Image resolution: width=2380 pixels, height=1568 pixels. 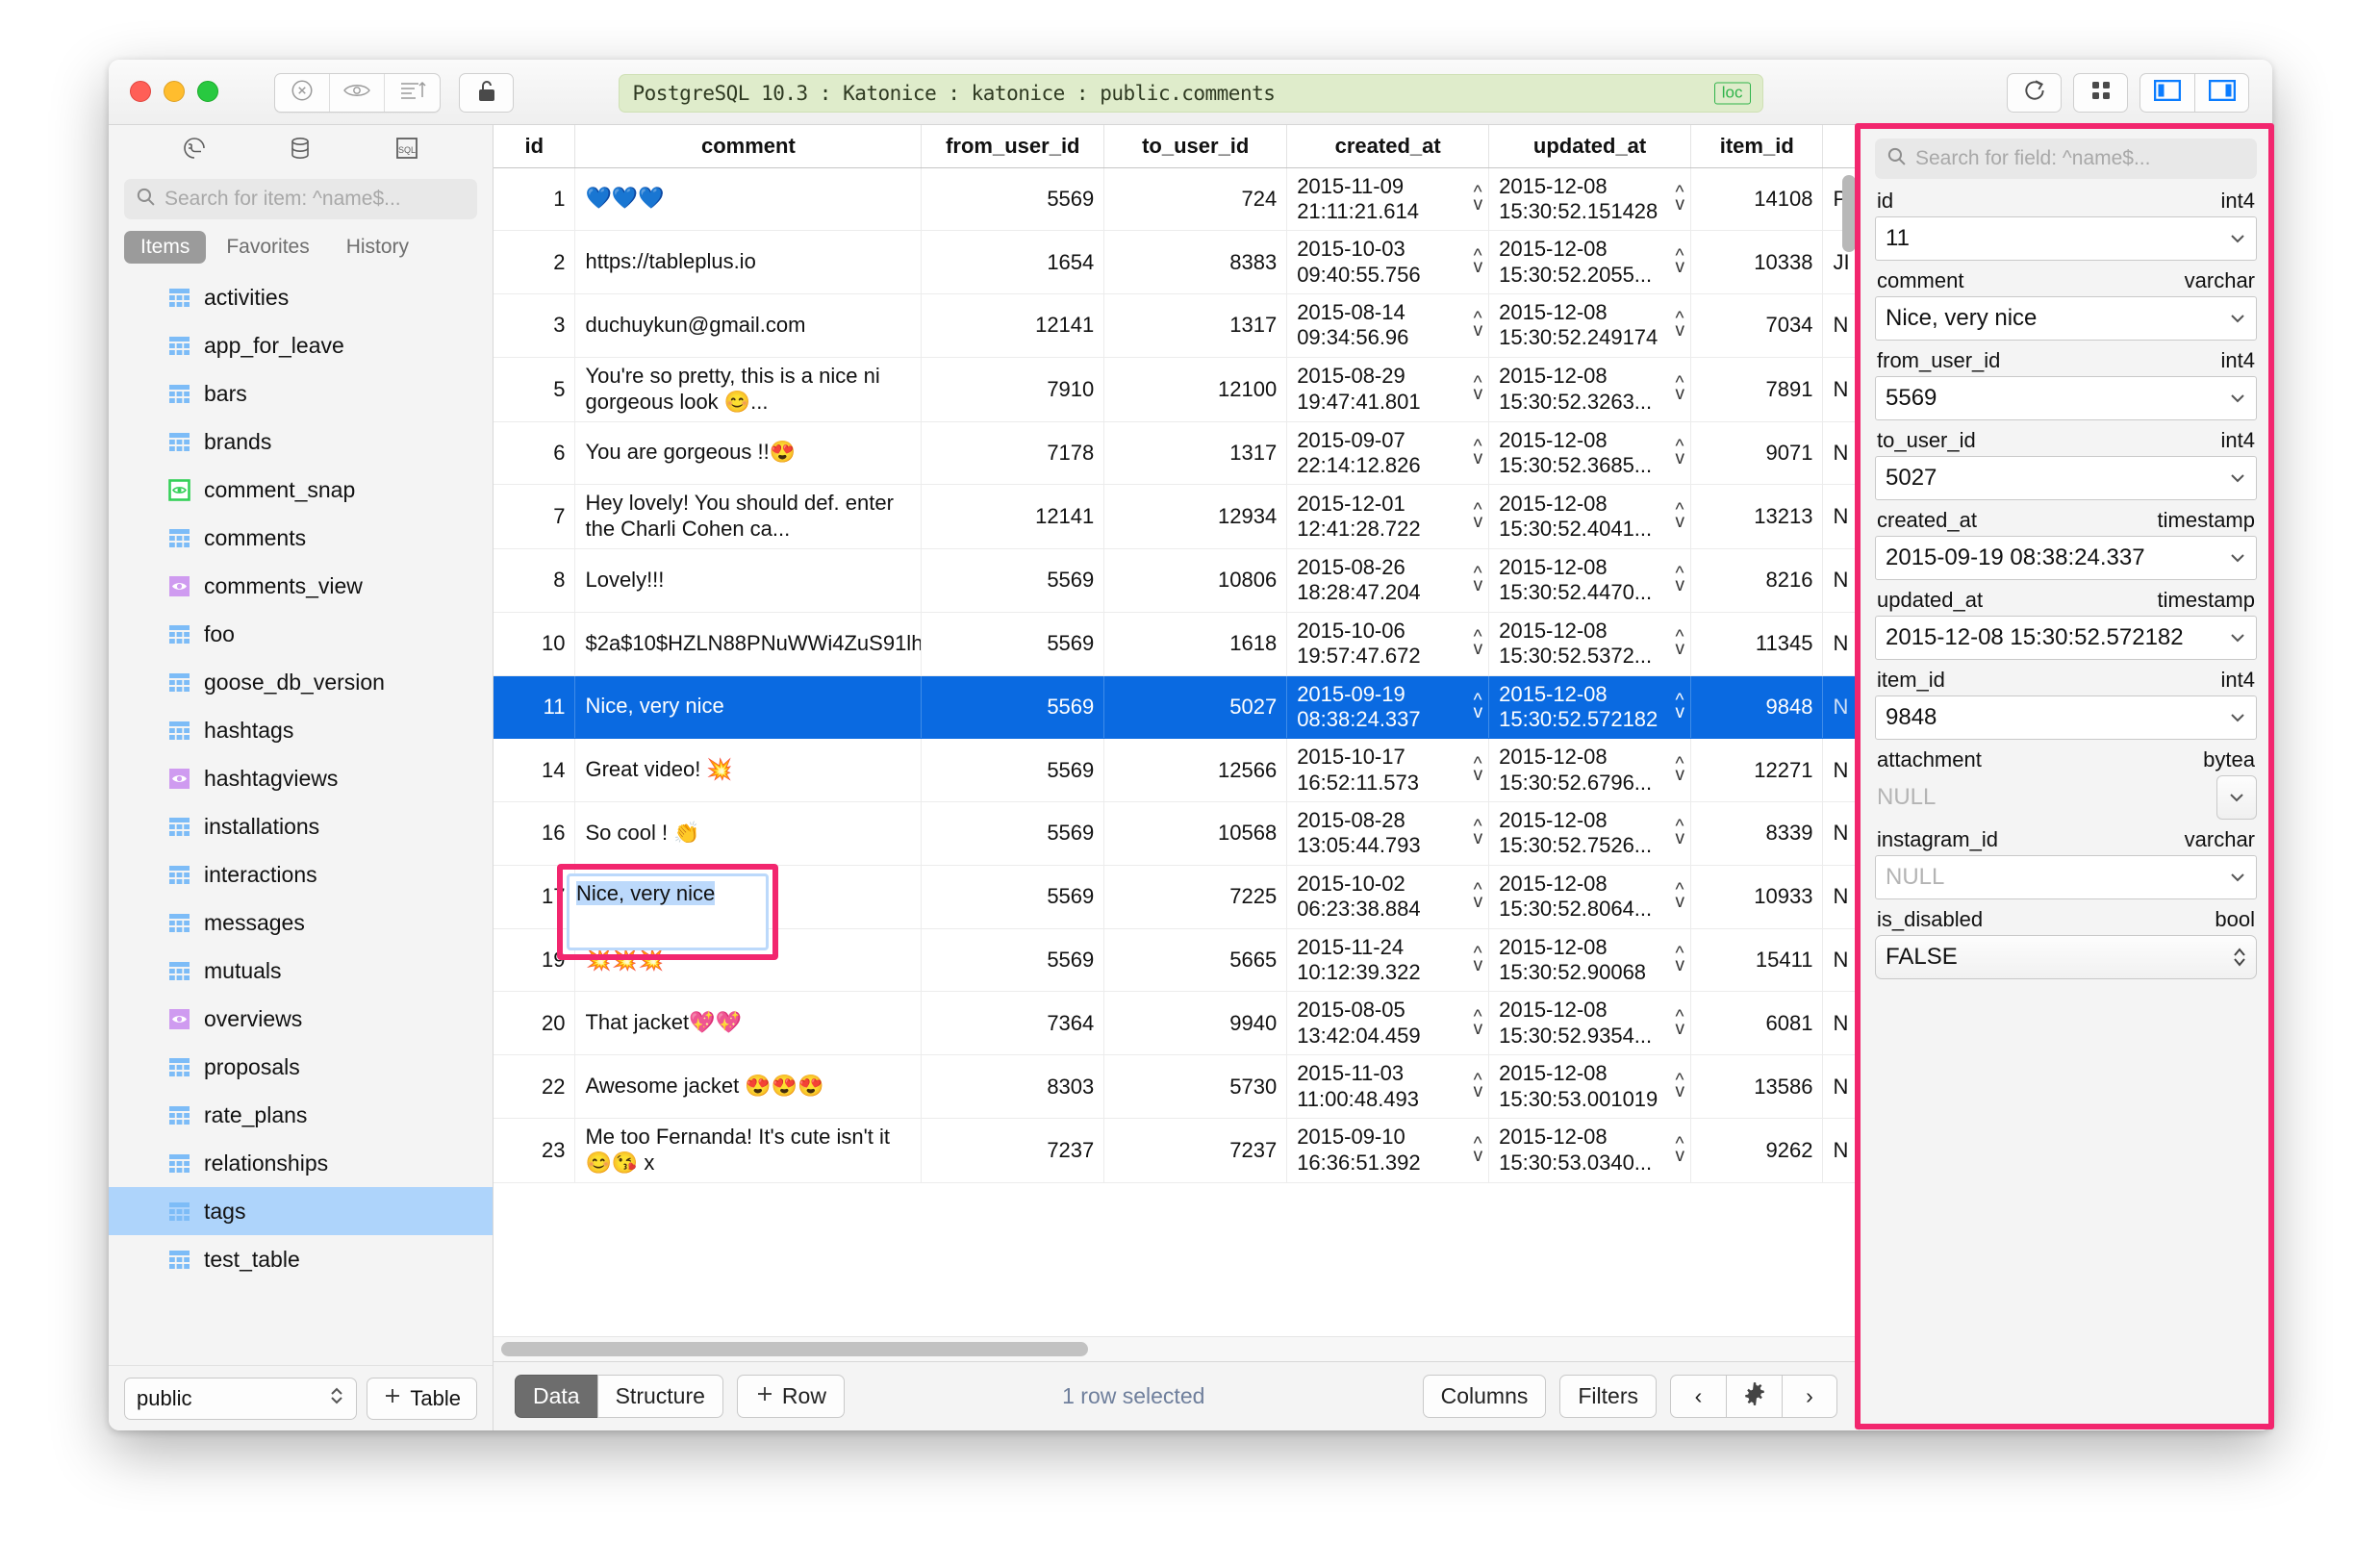 What do you see at coordinates (2066, 238) in the screenshot?
I see `field-input-id: 11` at bounding box center [2066, 238].